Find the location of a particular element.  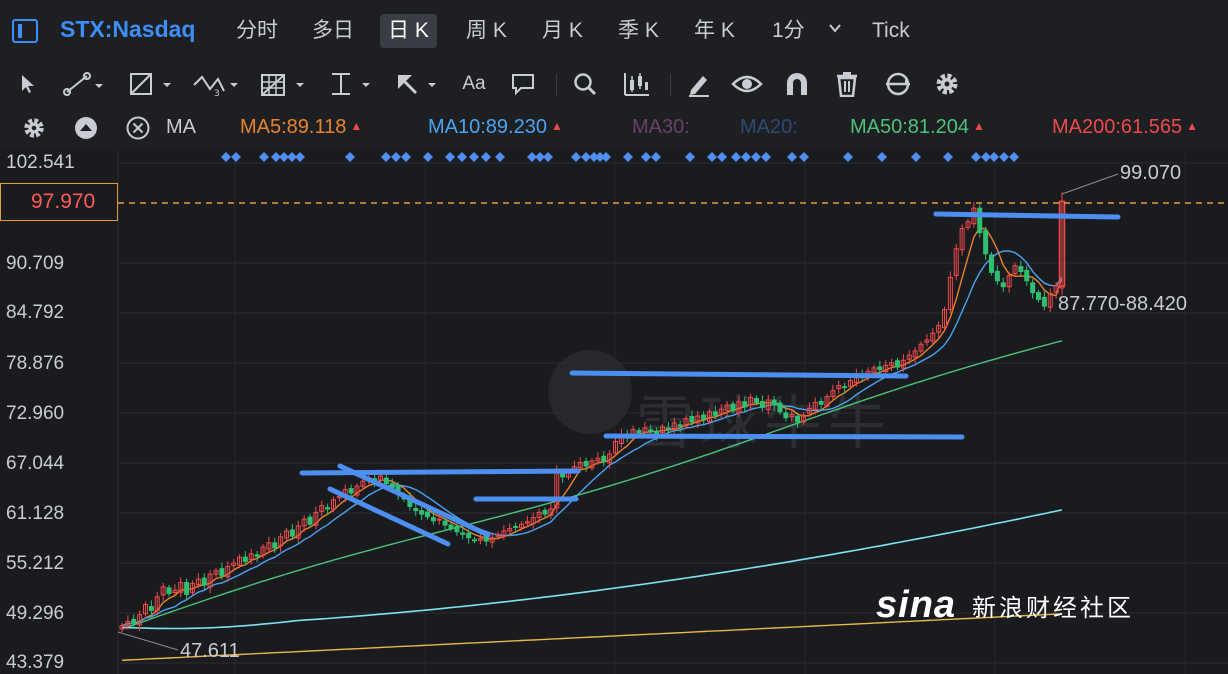

svg-text: 3 is located at coordinates (217, 93).